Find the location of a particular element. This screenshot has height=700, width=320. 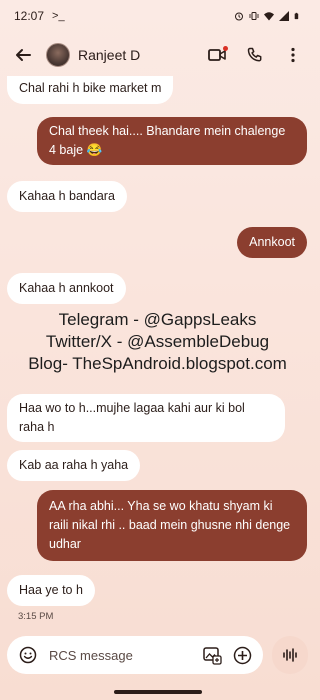

notification-dot is located at coordinates (225, 48).